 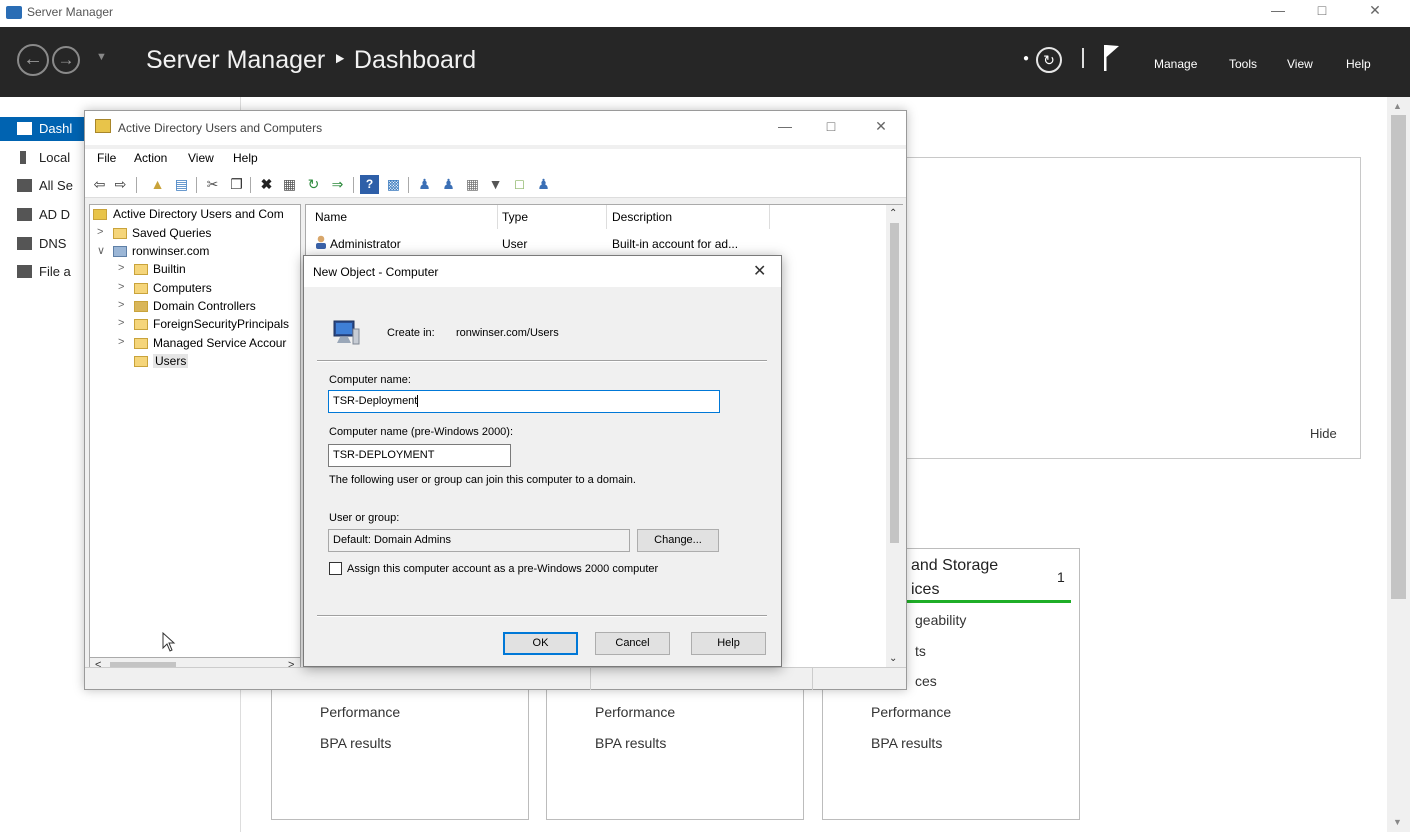 I want to click on pre2000-name-input: TSR-DEPLOYMENT, so click(x=419, y=455).